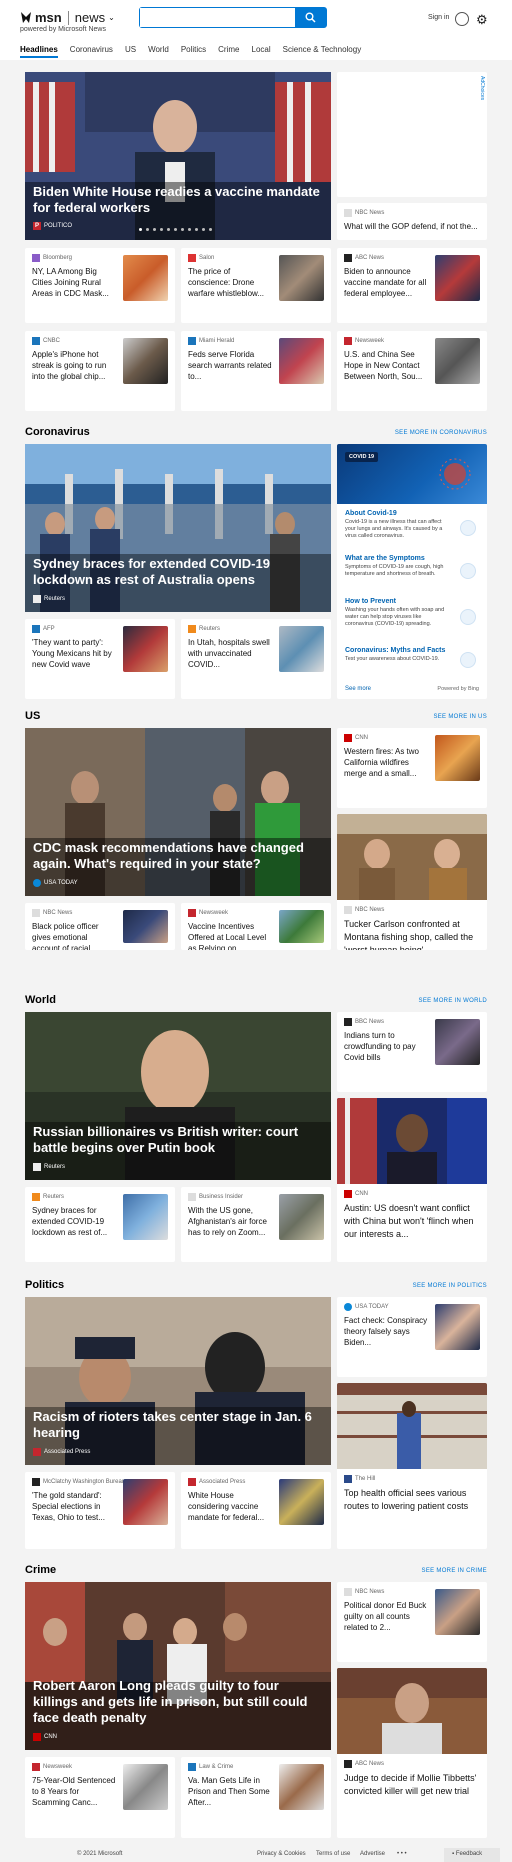 The image size is (512, 1862). Describe the element at coordinates (450, 1286) in the screenshot. I see `see-more-link: SEE MORE IN POLITICS` at that location.